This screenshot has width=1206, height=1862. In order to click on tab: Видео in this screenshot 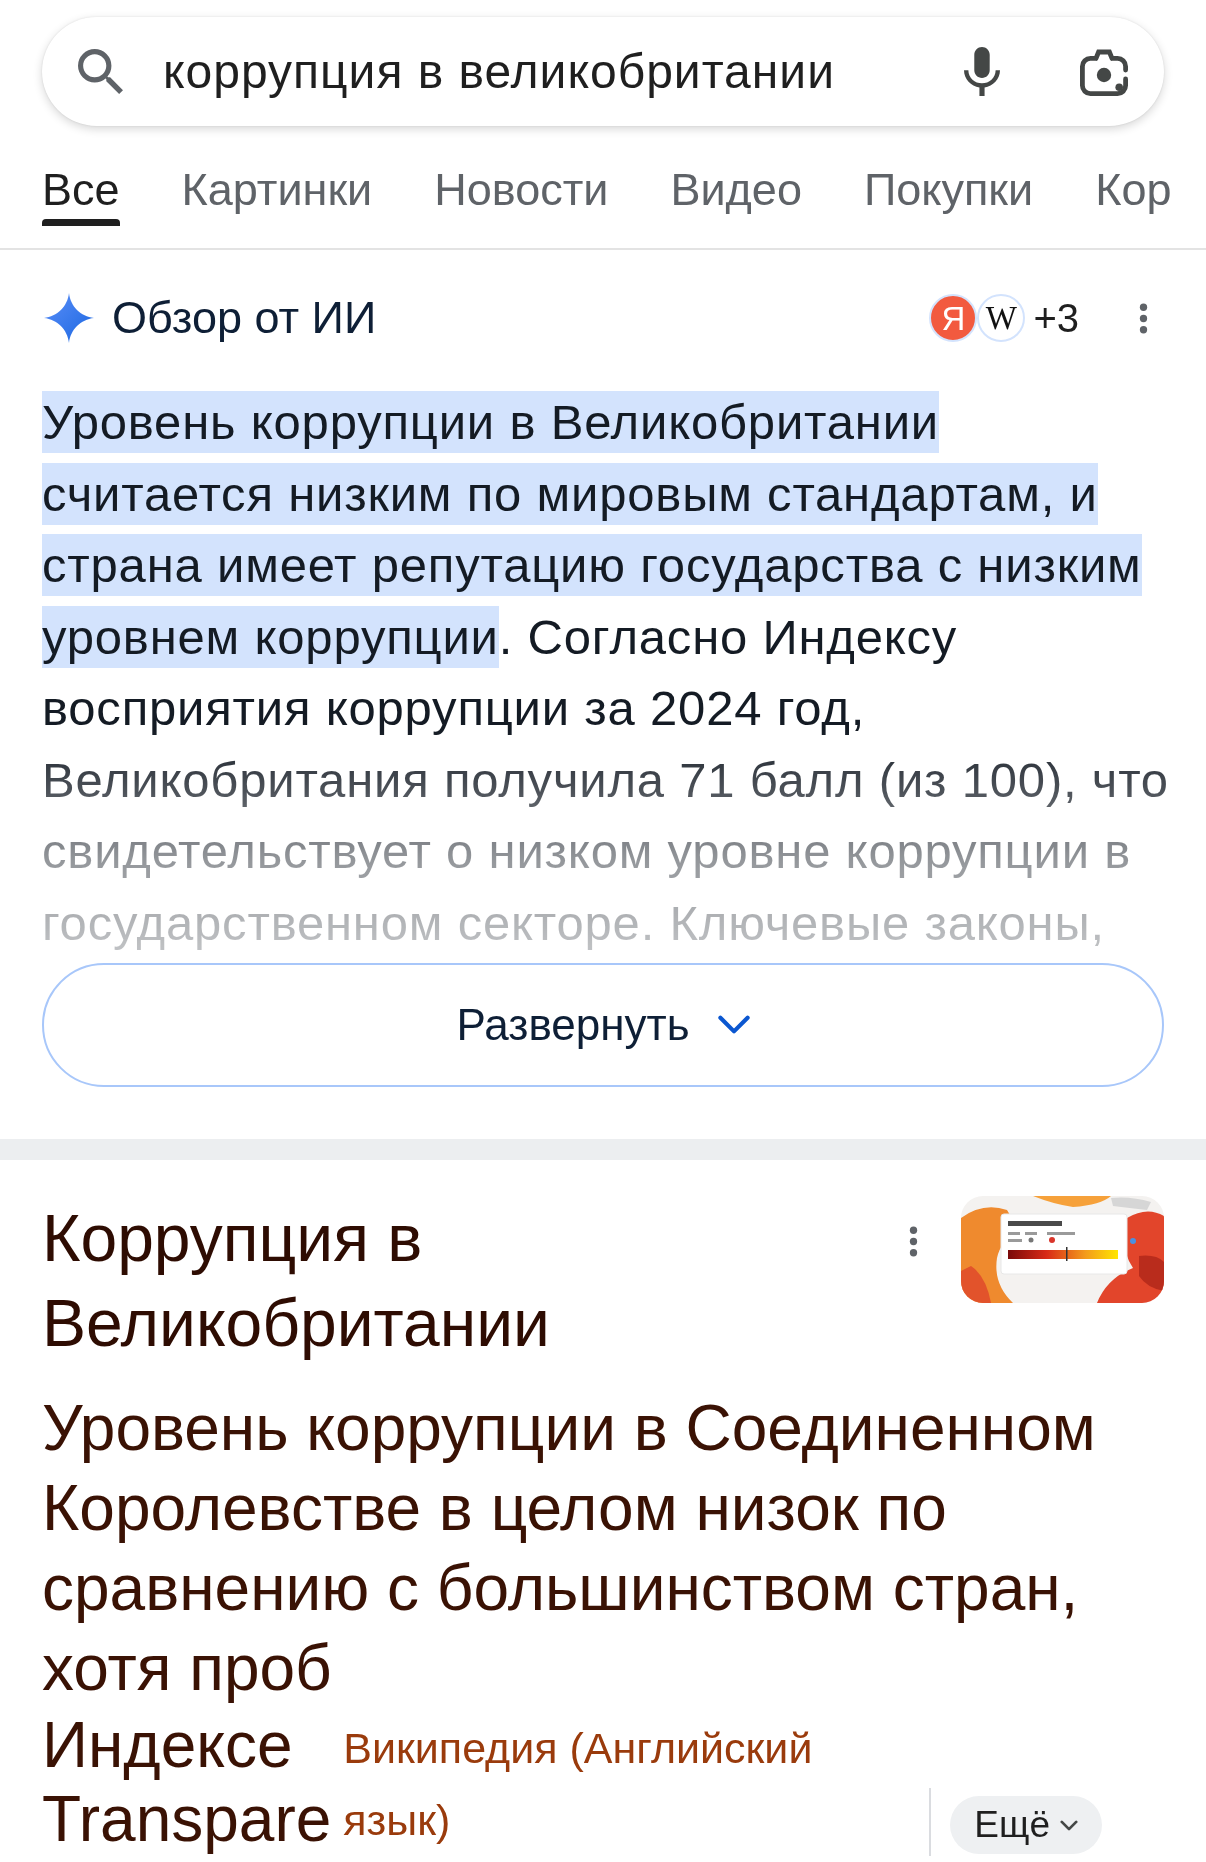, I will do `click(736, 183)`.